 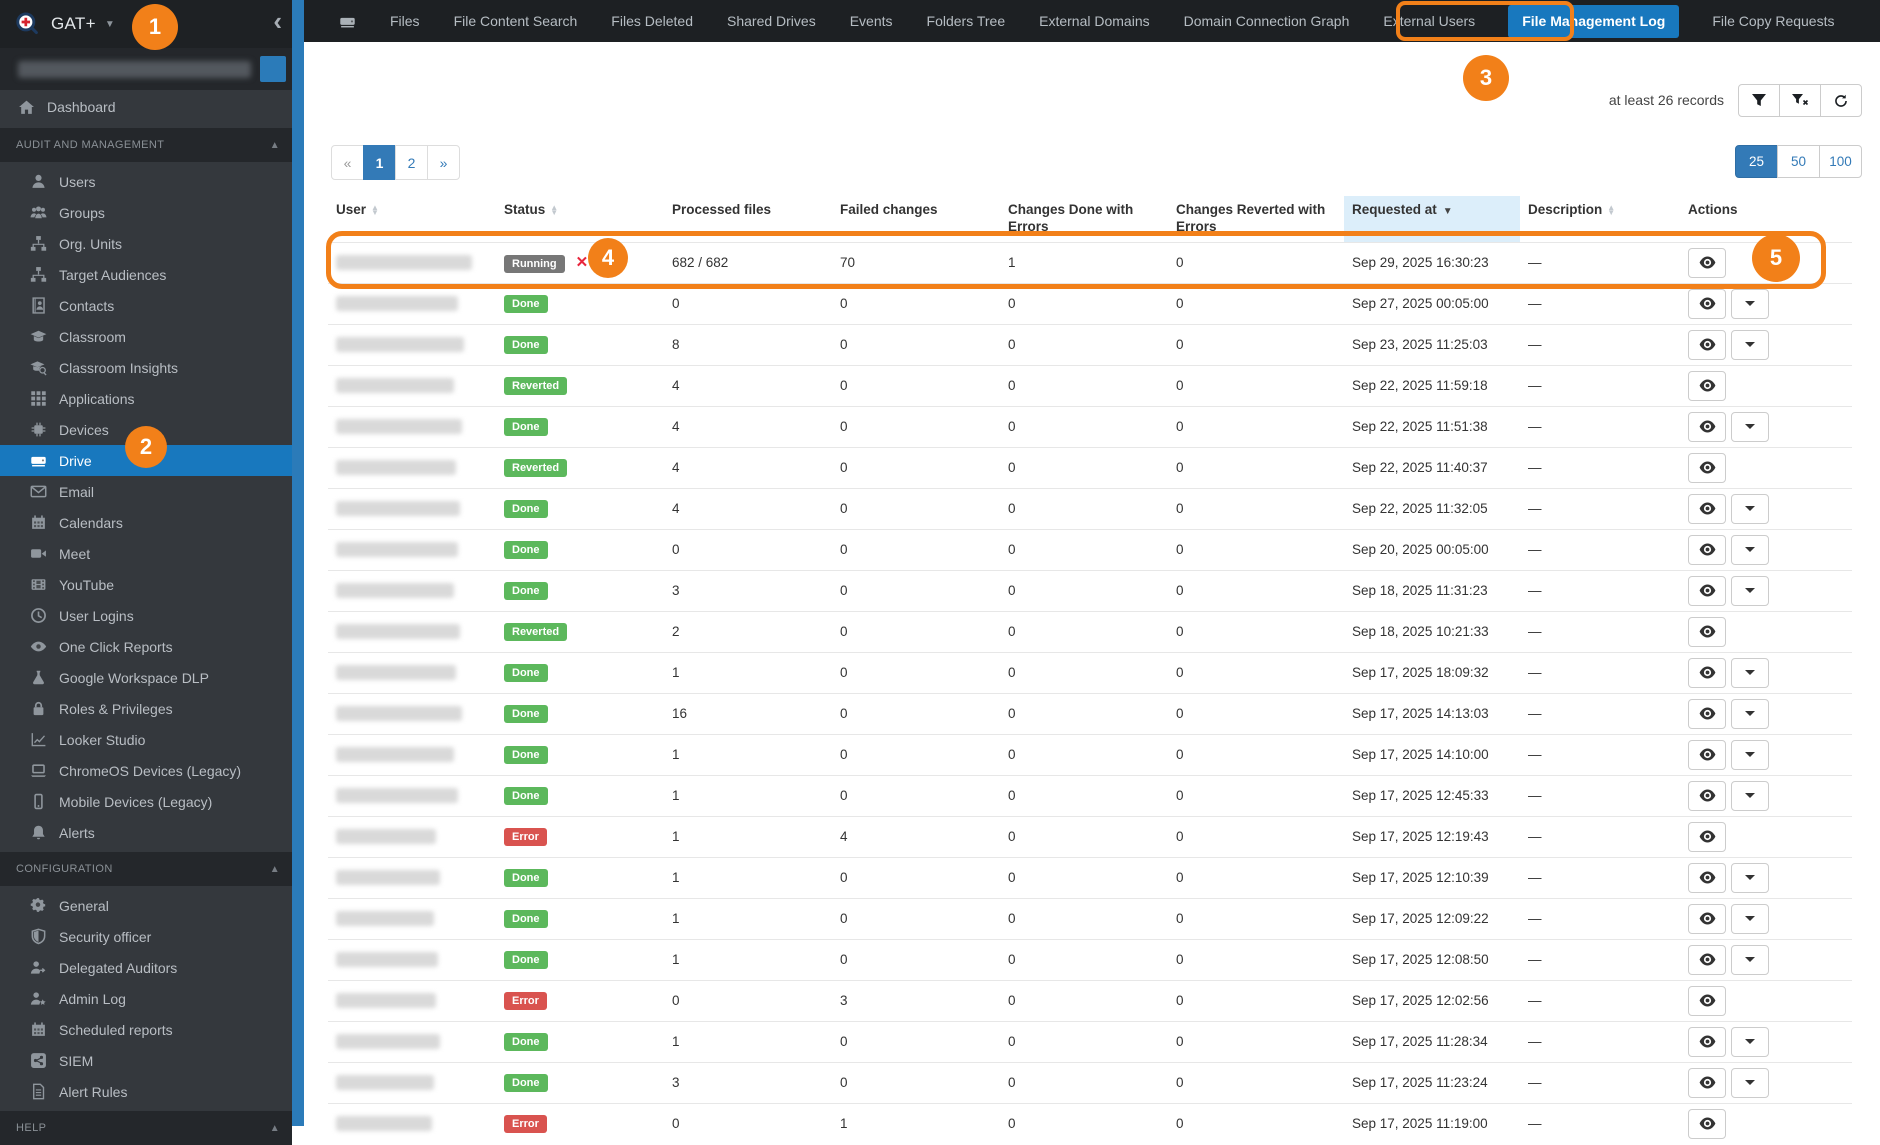 What do you see at coordinates (146, 243) in the screenshot?
I see `sidebar-item-org-units: Org. Units` at bounding box center [146, 243].